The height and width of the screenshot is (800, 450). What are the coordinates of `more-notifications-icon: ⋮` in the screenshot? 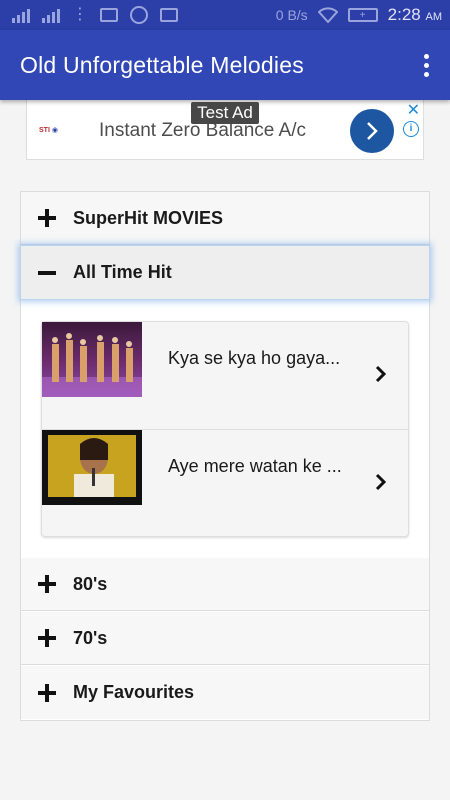 It's located at (80, 14).